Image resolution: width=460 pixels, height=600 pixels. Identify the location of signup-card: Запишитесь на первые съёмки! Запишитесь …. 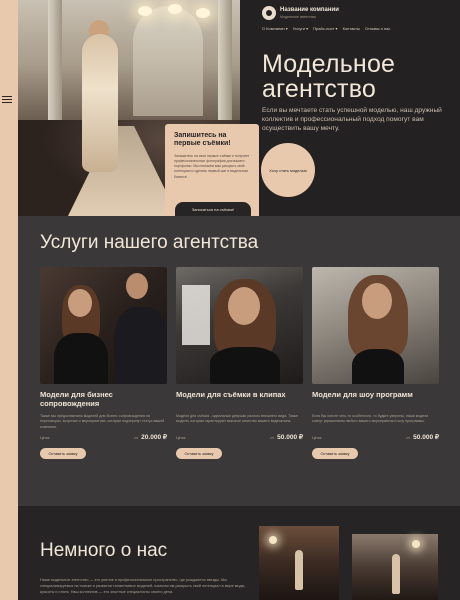
(212, 170).